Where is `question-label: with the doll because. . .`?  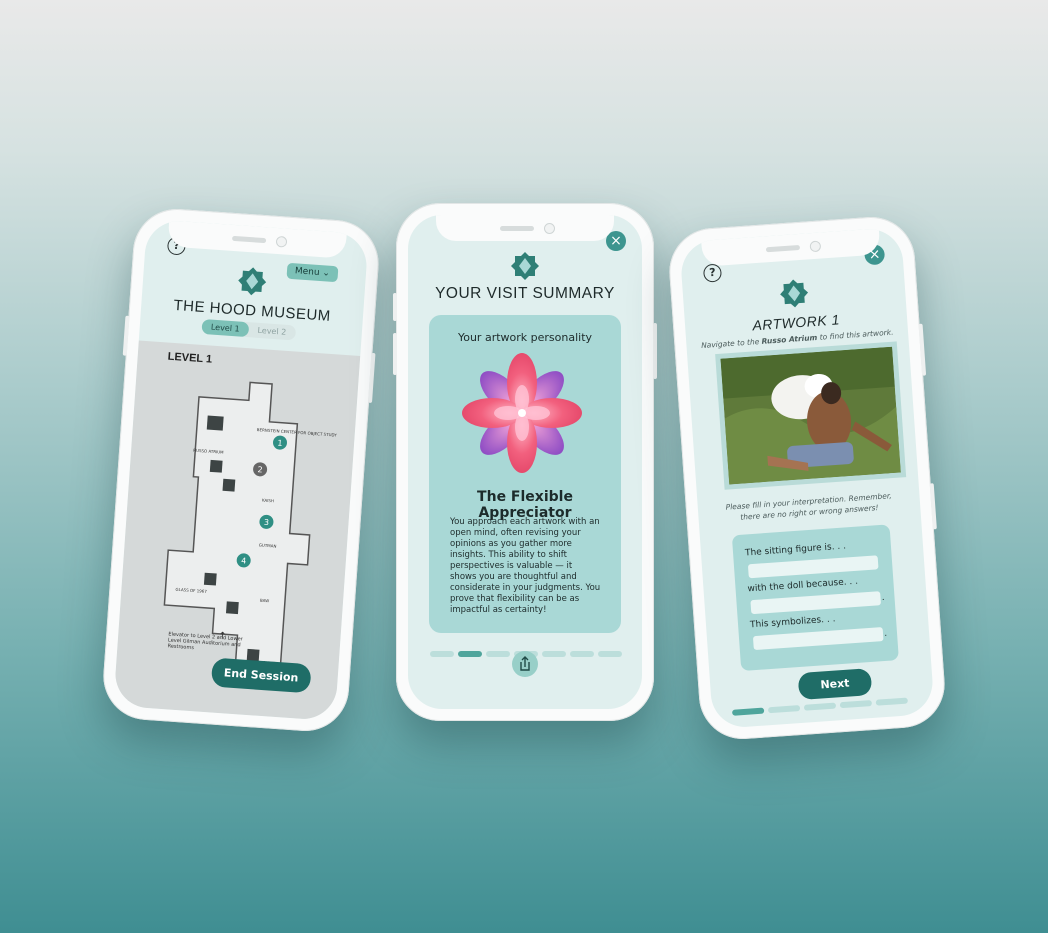 question-label: with the doll because. . . is located at coordinates (803, 585).